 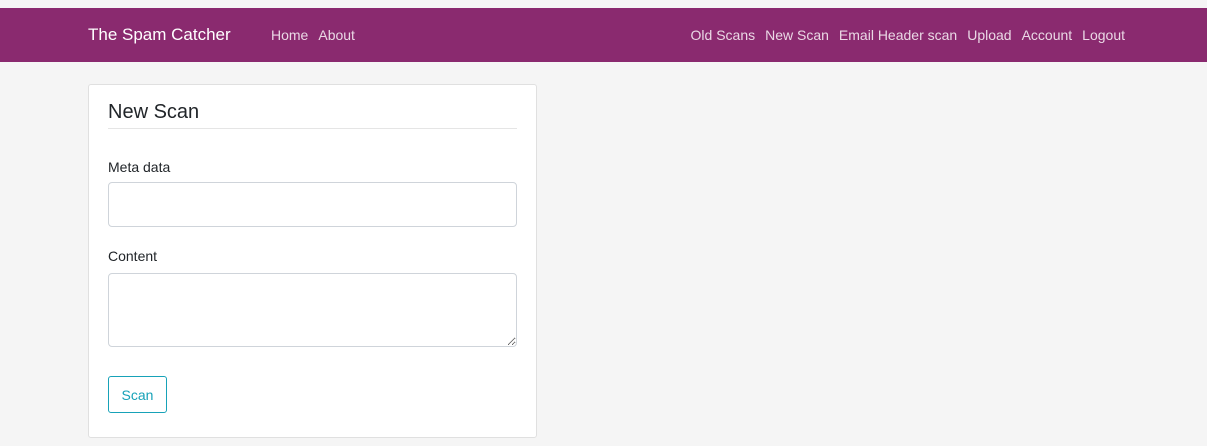 I want to click on nav-logout-link: Logout, so click(x=1103, y=35).